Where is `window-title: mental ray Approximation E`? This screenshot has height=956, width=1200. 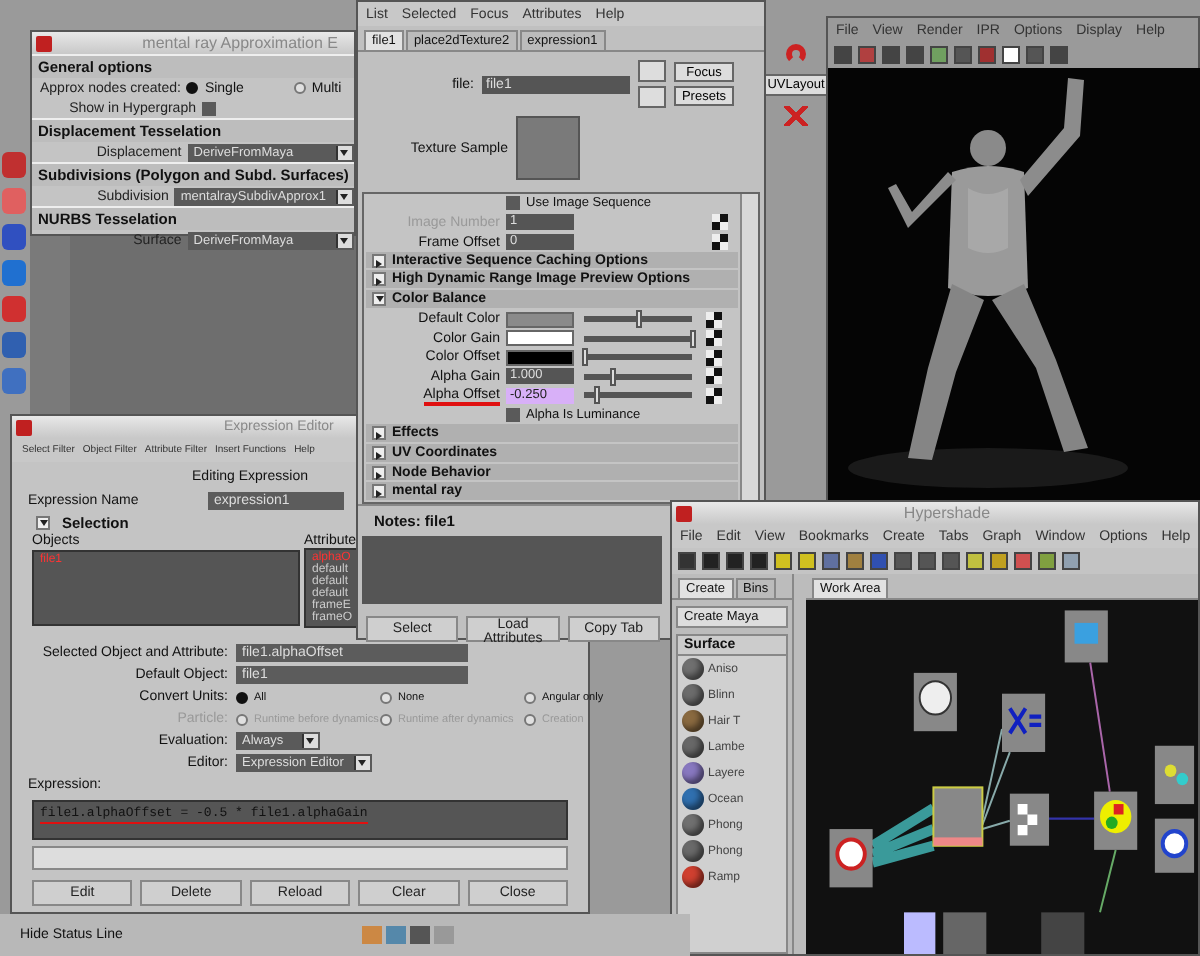
window-title: mental ray Approximation E is located at coordinates (240, 43).